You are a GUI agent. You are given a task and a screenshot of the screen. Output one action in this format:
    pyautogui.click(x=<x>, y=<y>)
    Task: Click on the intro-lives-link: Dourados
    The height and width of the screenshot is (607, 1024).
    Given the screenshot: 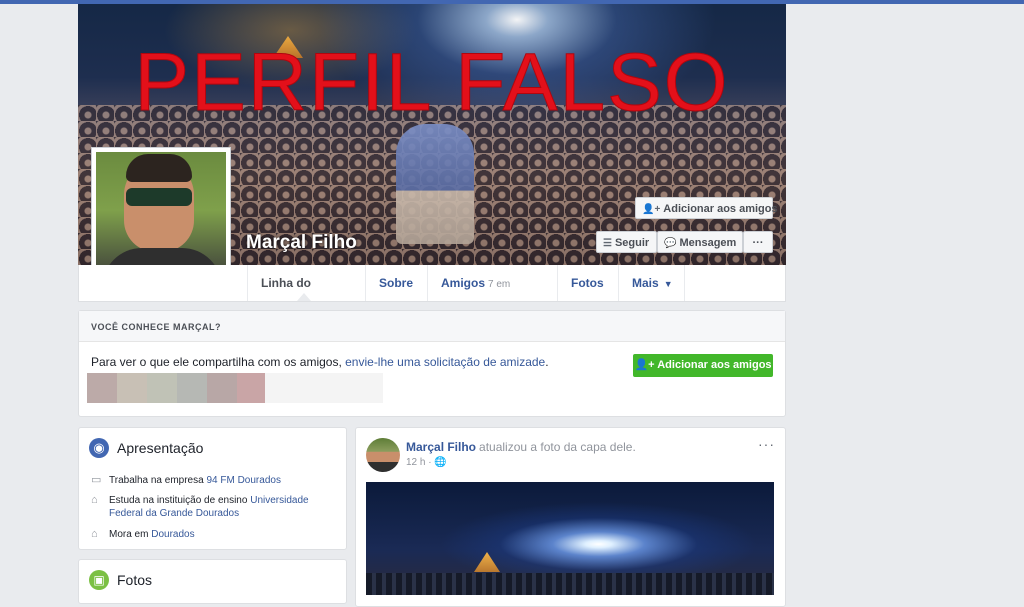 What is the action you would take?
    pyautogui.click(x=172, y=534)
    